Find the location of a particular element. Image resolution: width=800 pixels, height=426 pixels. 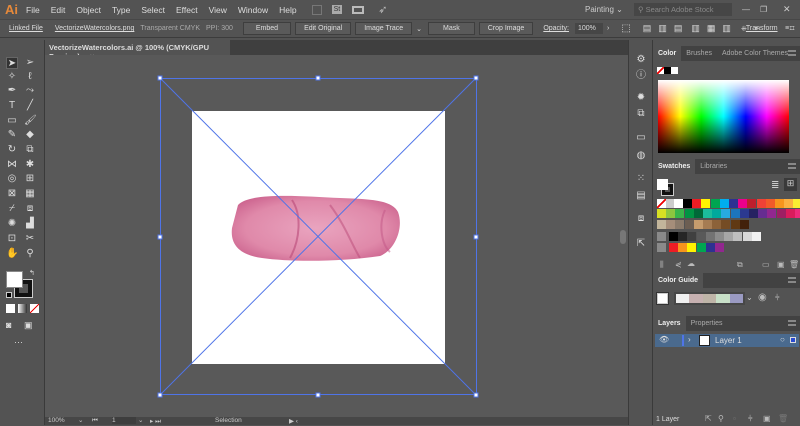

align-left-icon: ▤ is located at coordinates (647, 28).